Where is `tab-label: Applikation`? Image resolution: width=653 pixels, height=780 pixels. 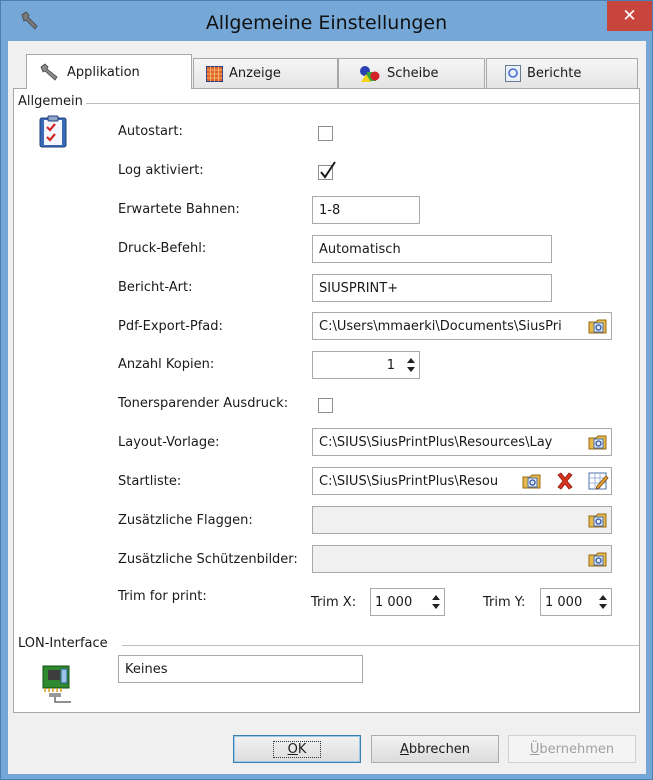 tab-label: Applikation is located at coordinates (103, 72).